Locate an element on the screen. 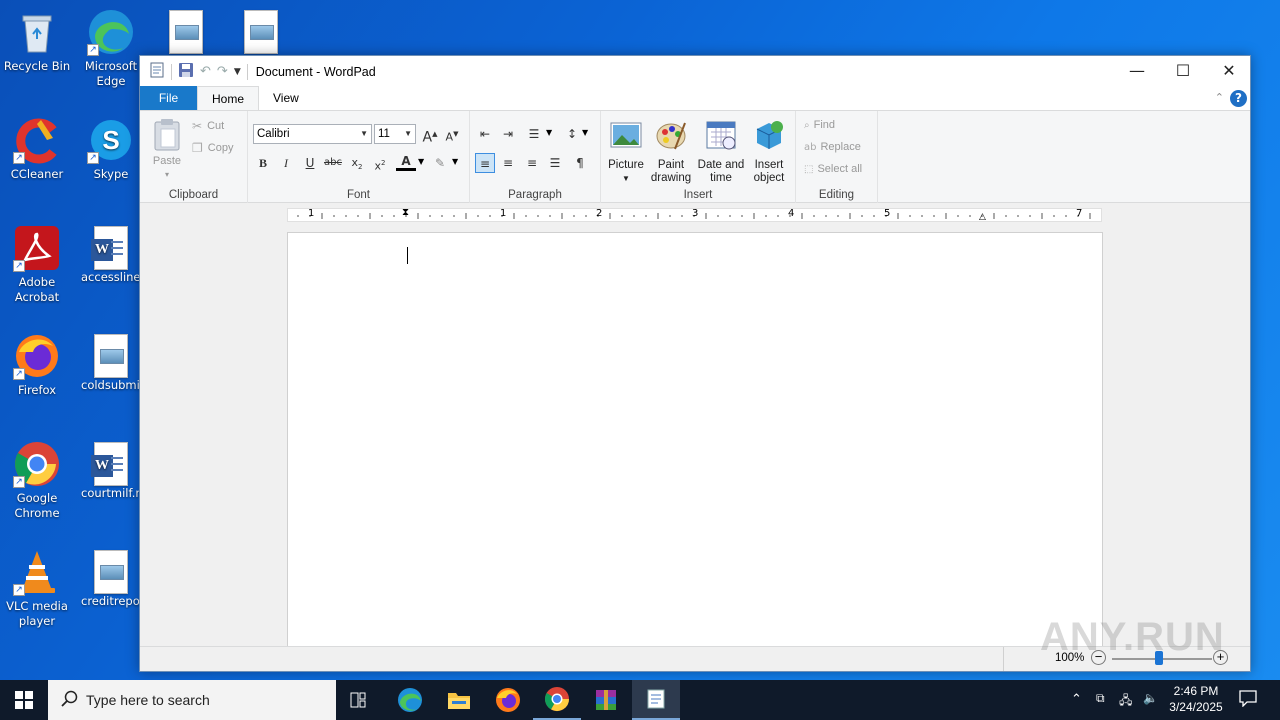 The height and width of the screenshot is (720, 1280). meet-now-icon: ⧉ is located at coordinates (1100, 698).